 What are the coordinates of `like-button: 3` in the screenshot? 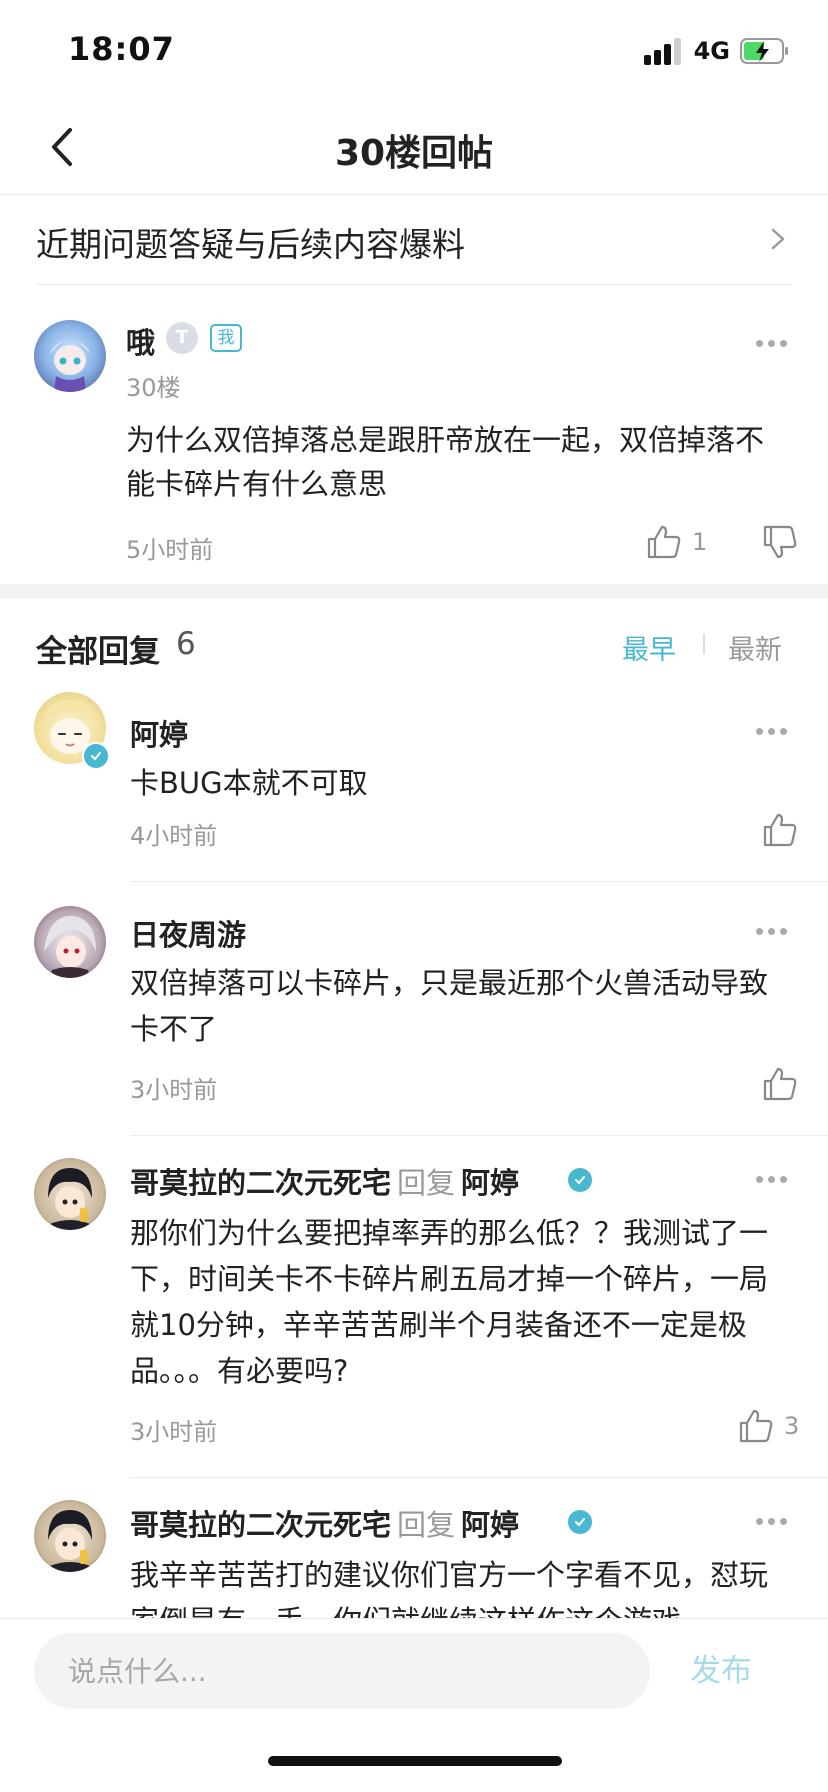 It's located at (767, 1426).